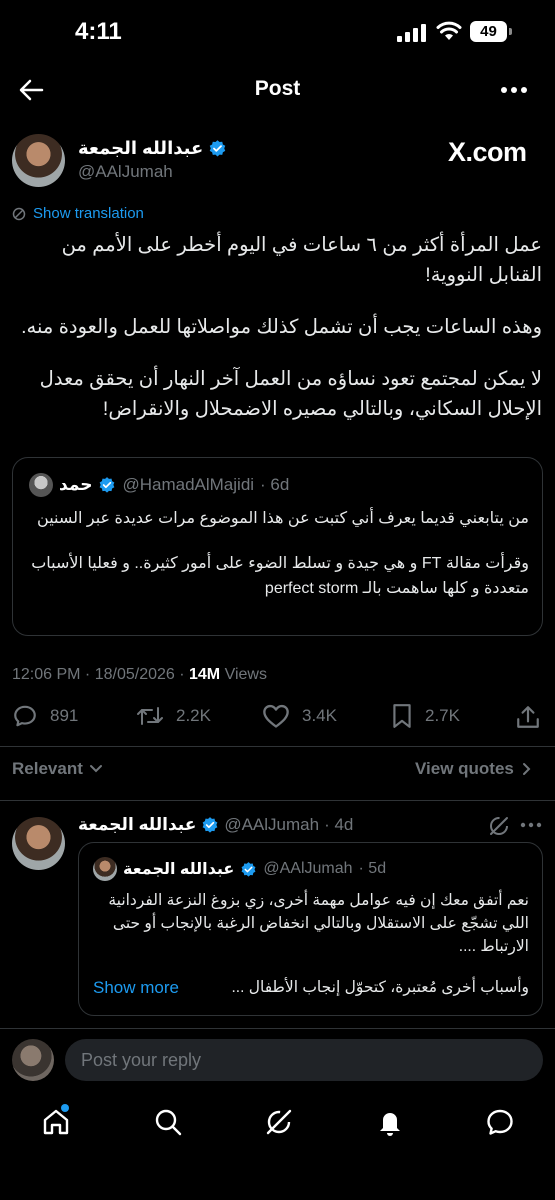  What do you see at coordinates (276, 716) in the screenshot?
I see `heart-icon` at bounding box center [276, 716].